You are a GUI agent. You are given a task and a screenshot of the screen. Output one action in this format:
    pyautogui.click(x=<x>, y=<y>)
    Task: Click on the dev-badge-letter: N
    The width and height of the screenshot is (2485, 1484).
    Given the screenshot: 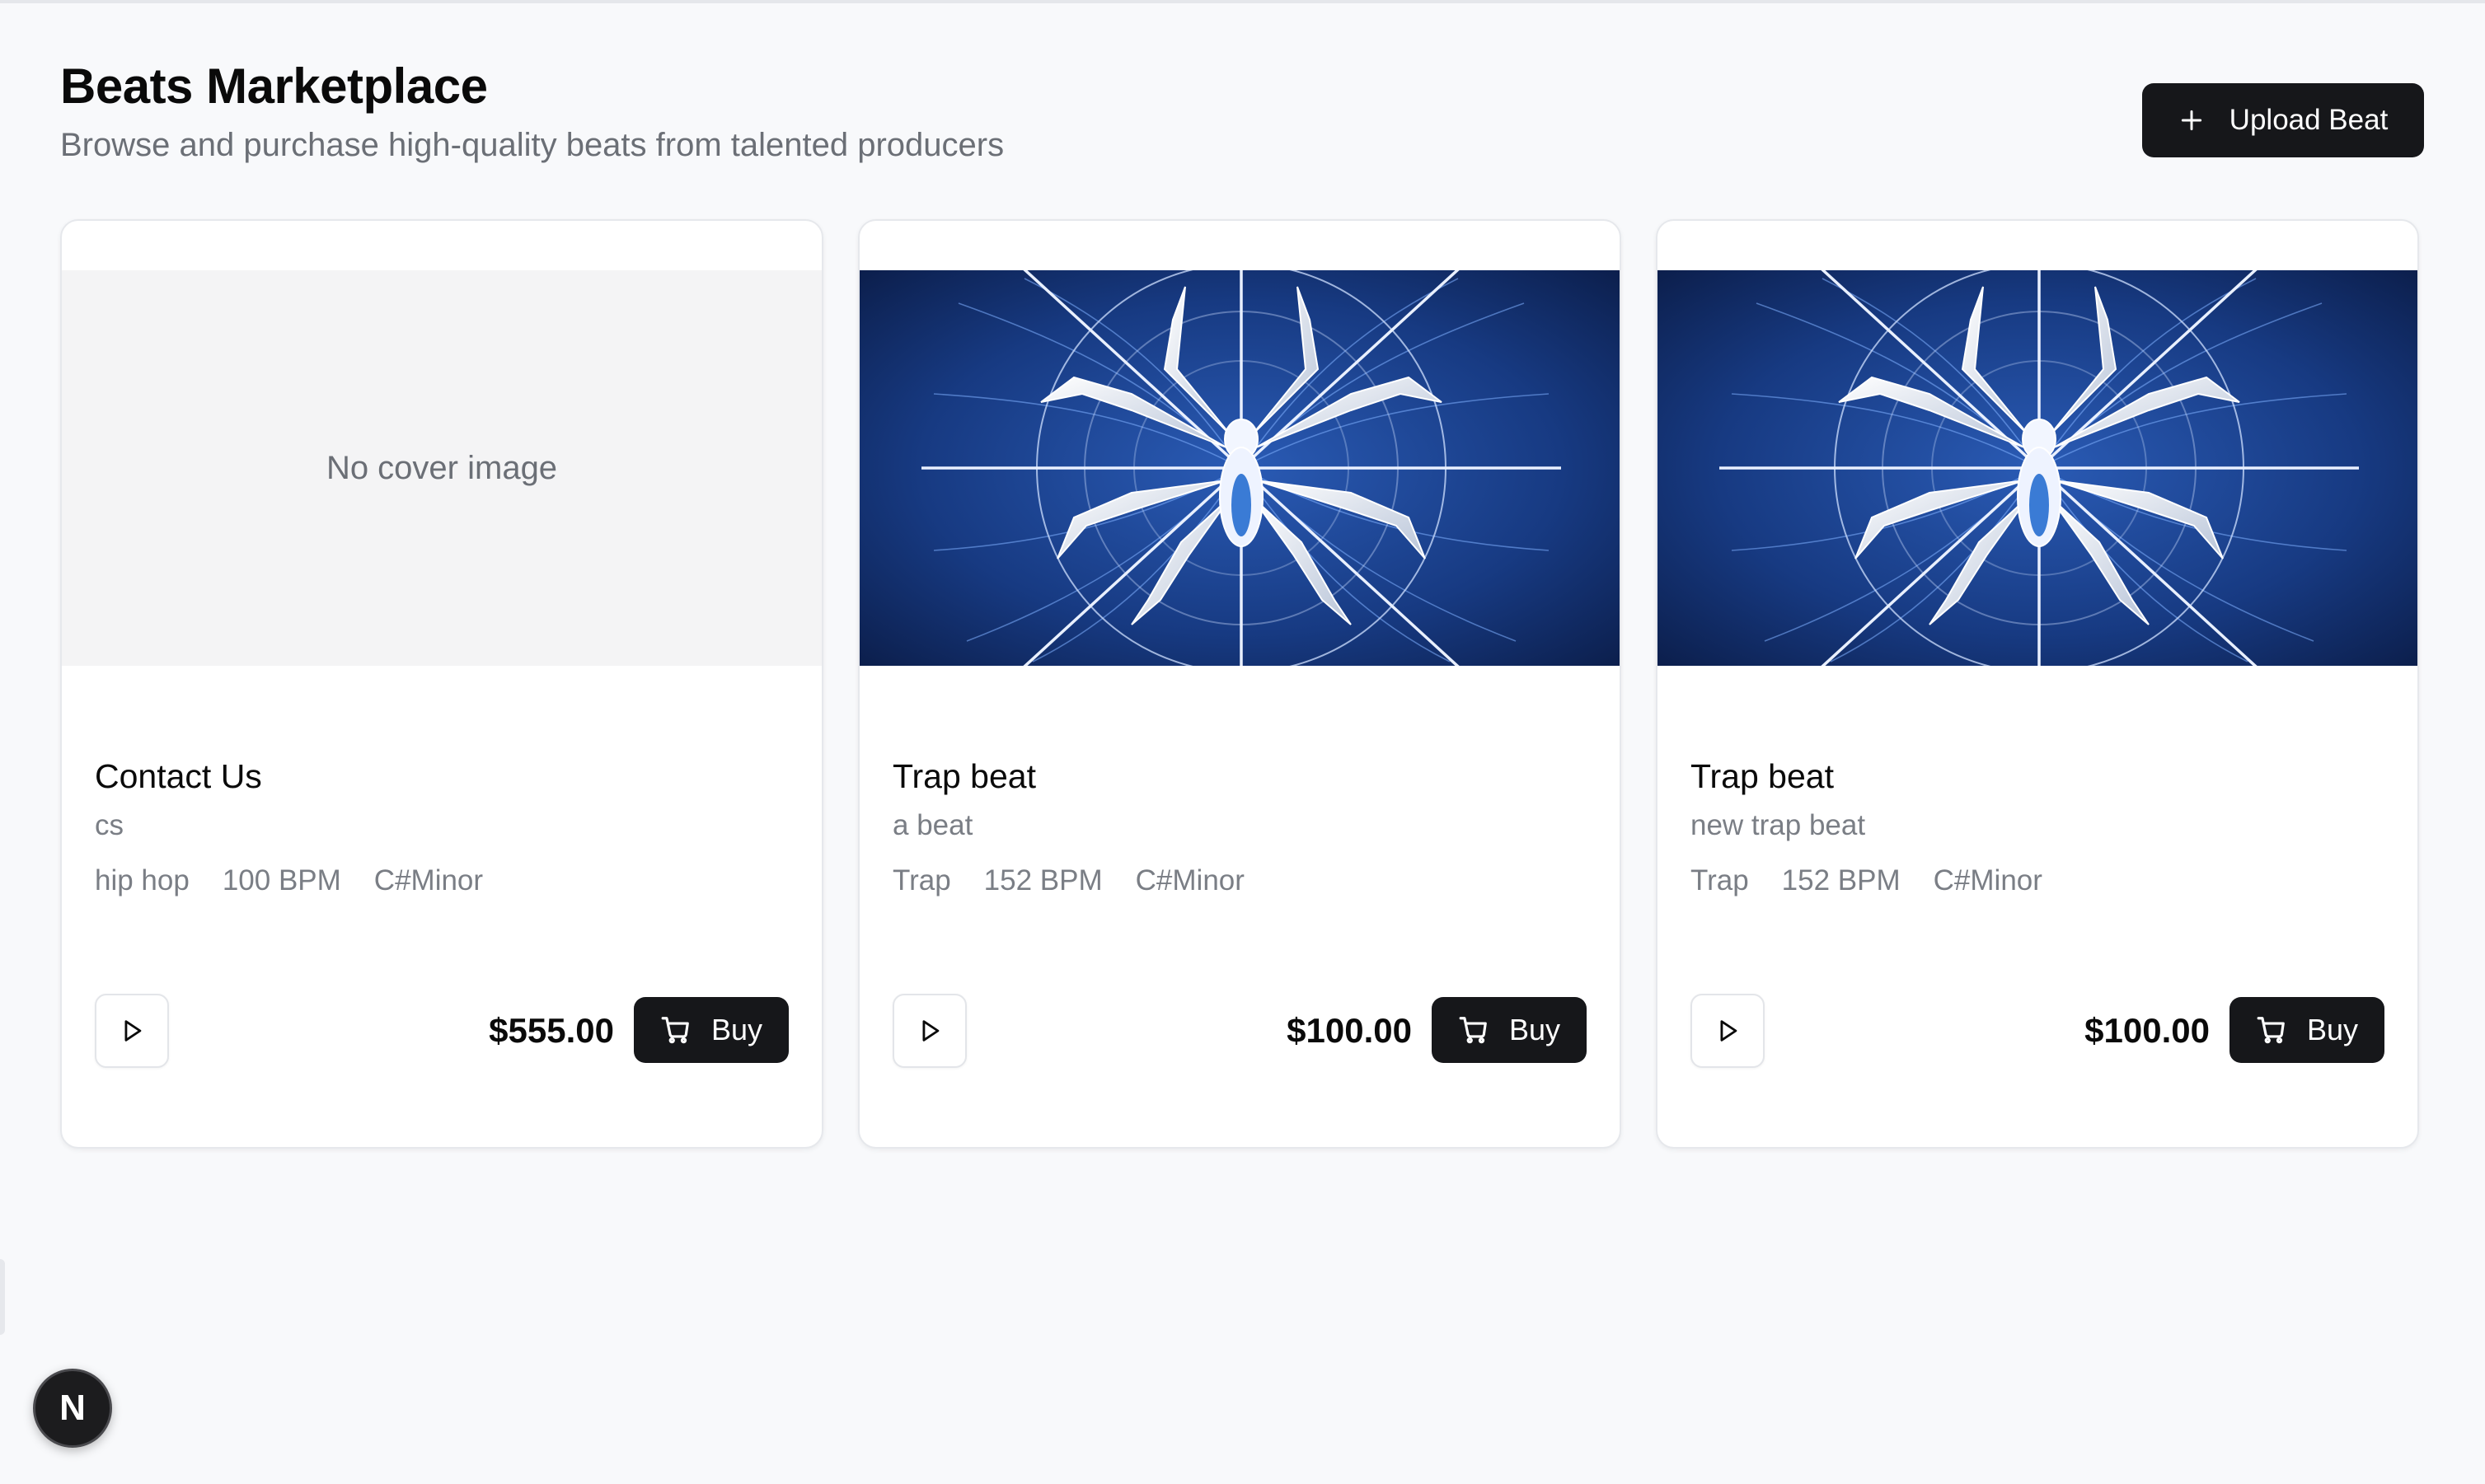 What is the action you would take?
    pyautogui.click(x=72, y=1408)
    